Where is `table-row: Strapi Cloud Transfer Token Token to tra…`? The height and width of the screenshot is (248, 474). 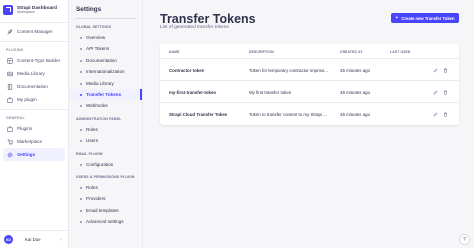 table-row: Strapi Cloud Transfer Token Token to tra… is located at coordinates (309, 114).